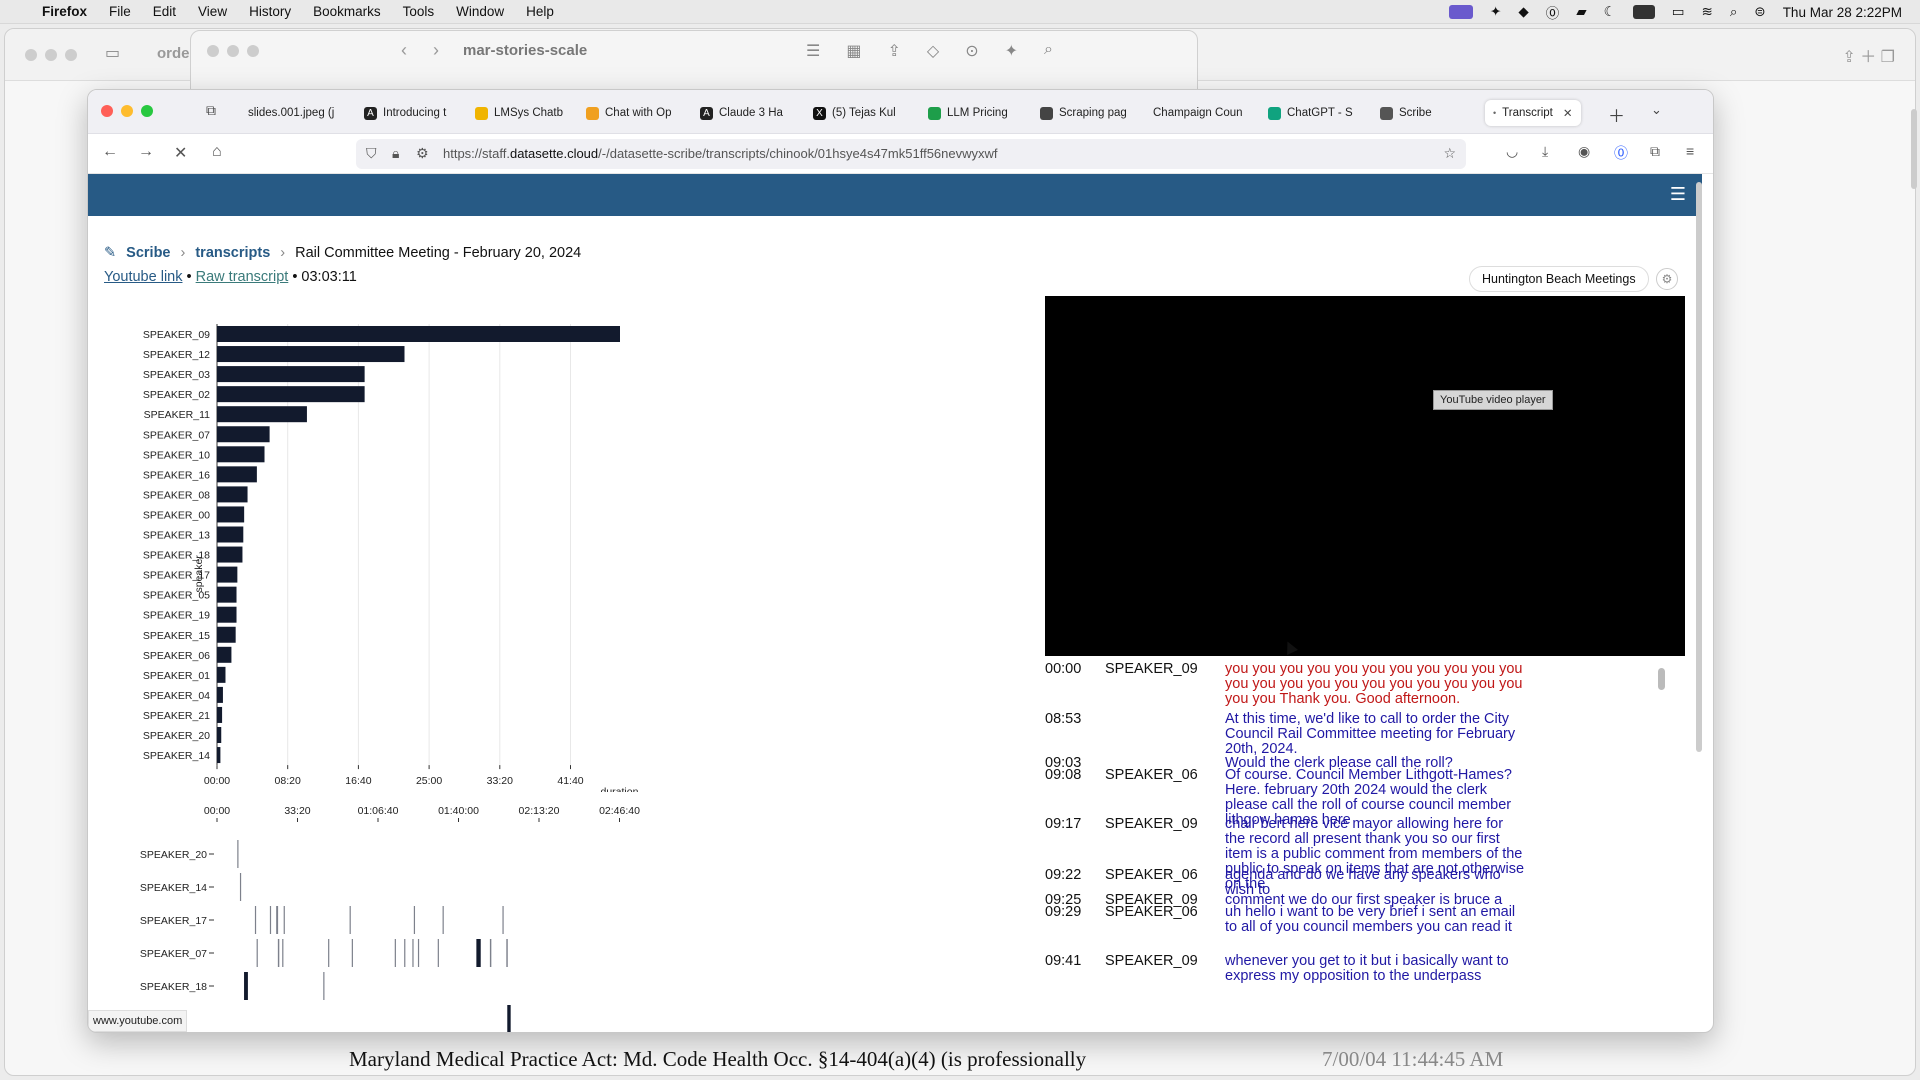 The image size is (1920, 1080). I want to click on menu-window: Window, so click(480, 11).